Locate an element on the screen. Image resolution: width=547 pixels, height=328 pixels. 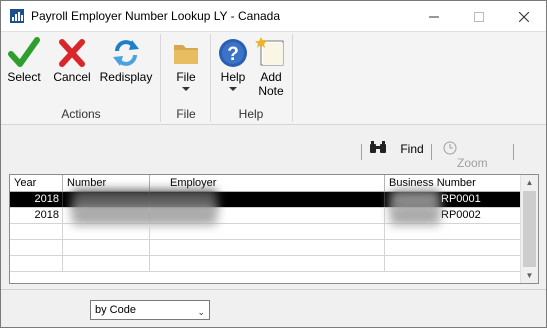
close-icon is located at coordinates (523, 16).